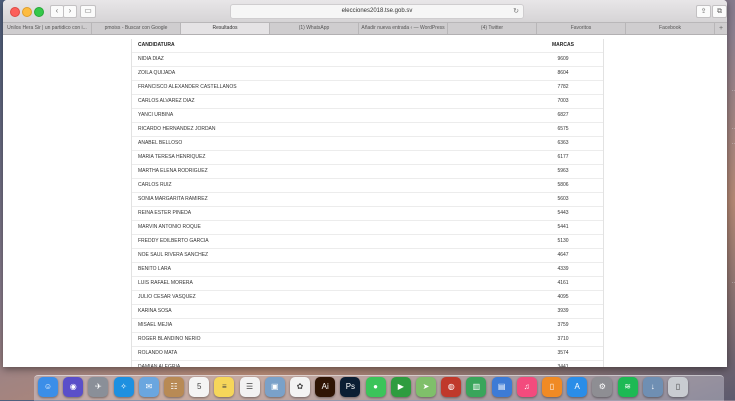 The width and height of the screenshot is (735, 401). Describe the element at coordinates (375, 387) in the screenshot. I see `messages-icon: ●` at that location.